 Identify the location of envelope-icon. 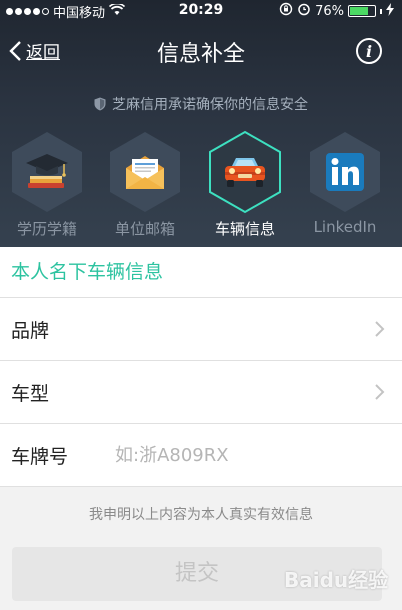
(145, 172).